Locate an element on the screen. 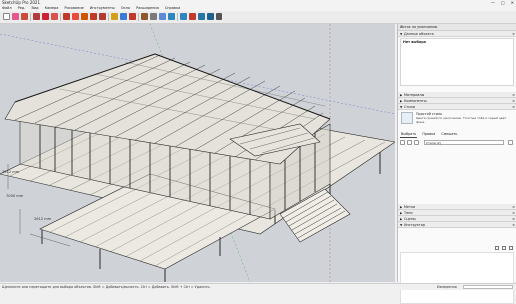 This screenshot has width=516, height=304. rectangle-icon is located at coordinates (54, 16).